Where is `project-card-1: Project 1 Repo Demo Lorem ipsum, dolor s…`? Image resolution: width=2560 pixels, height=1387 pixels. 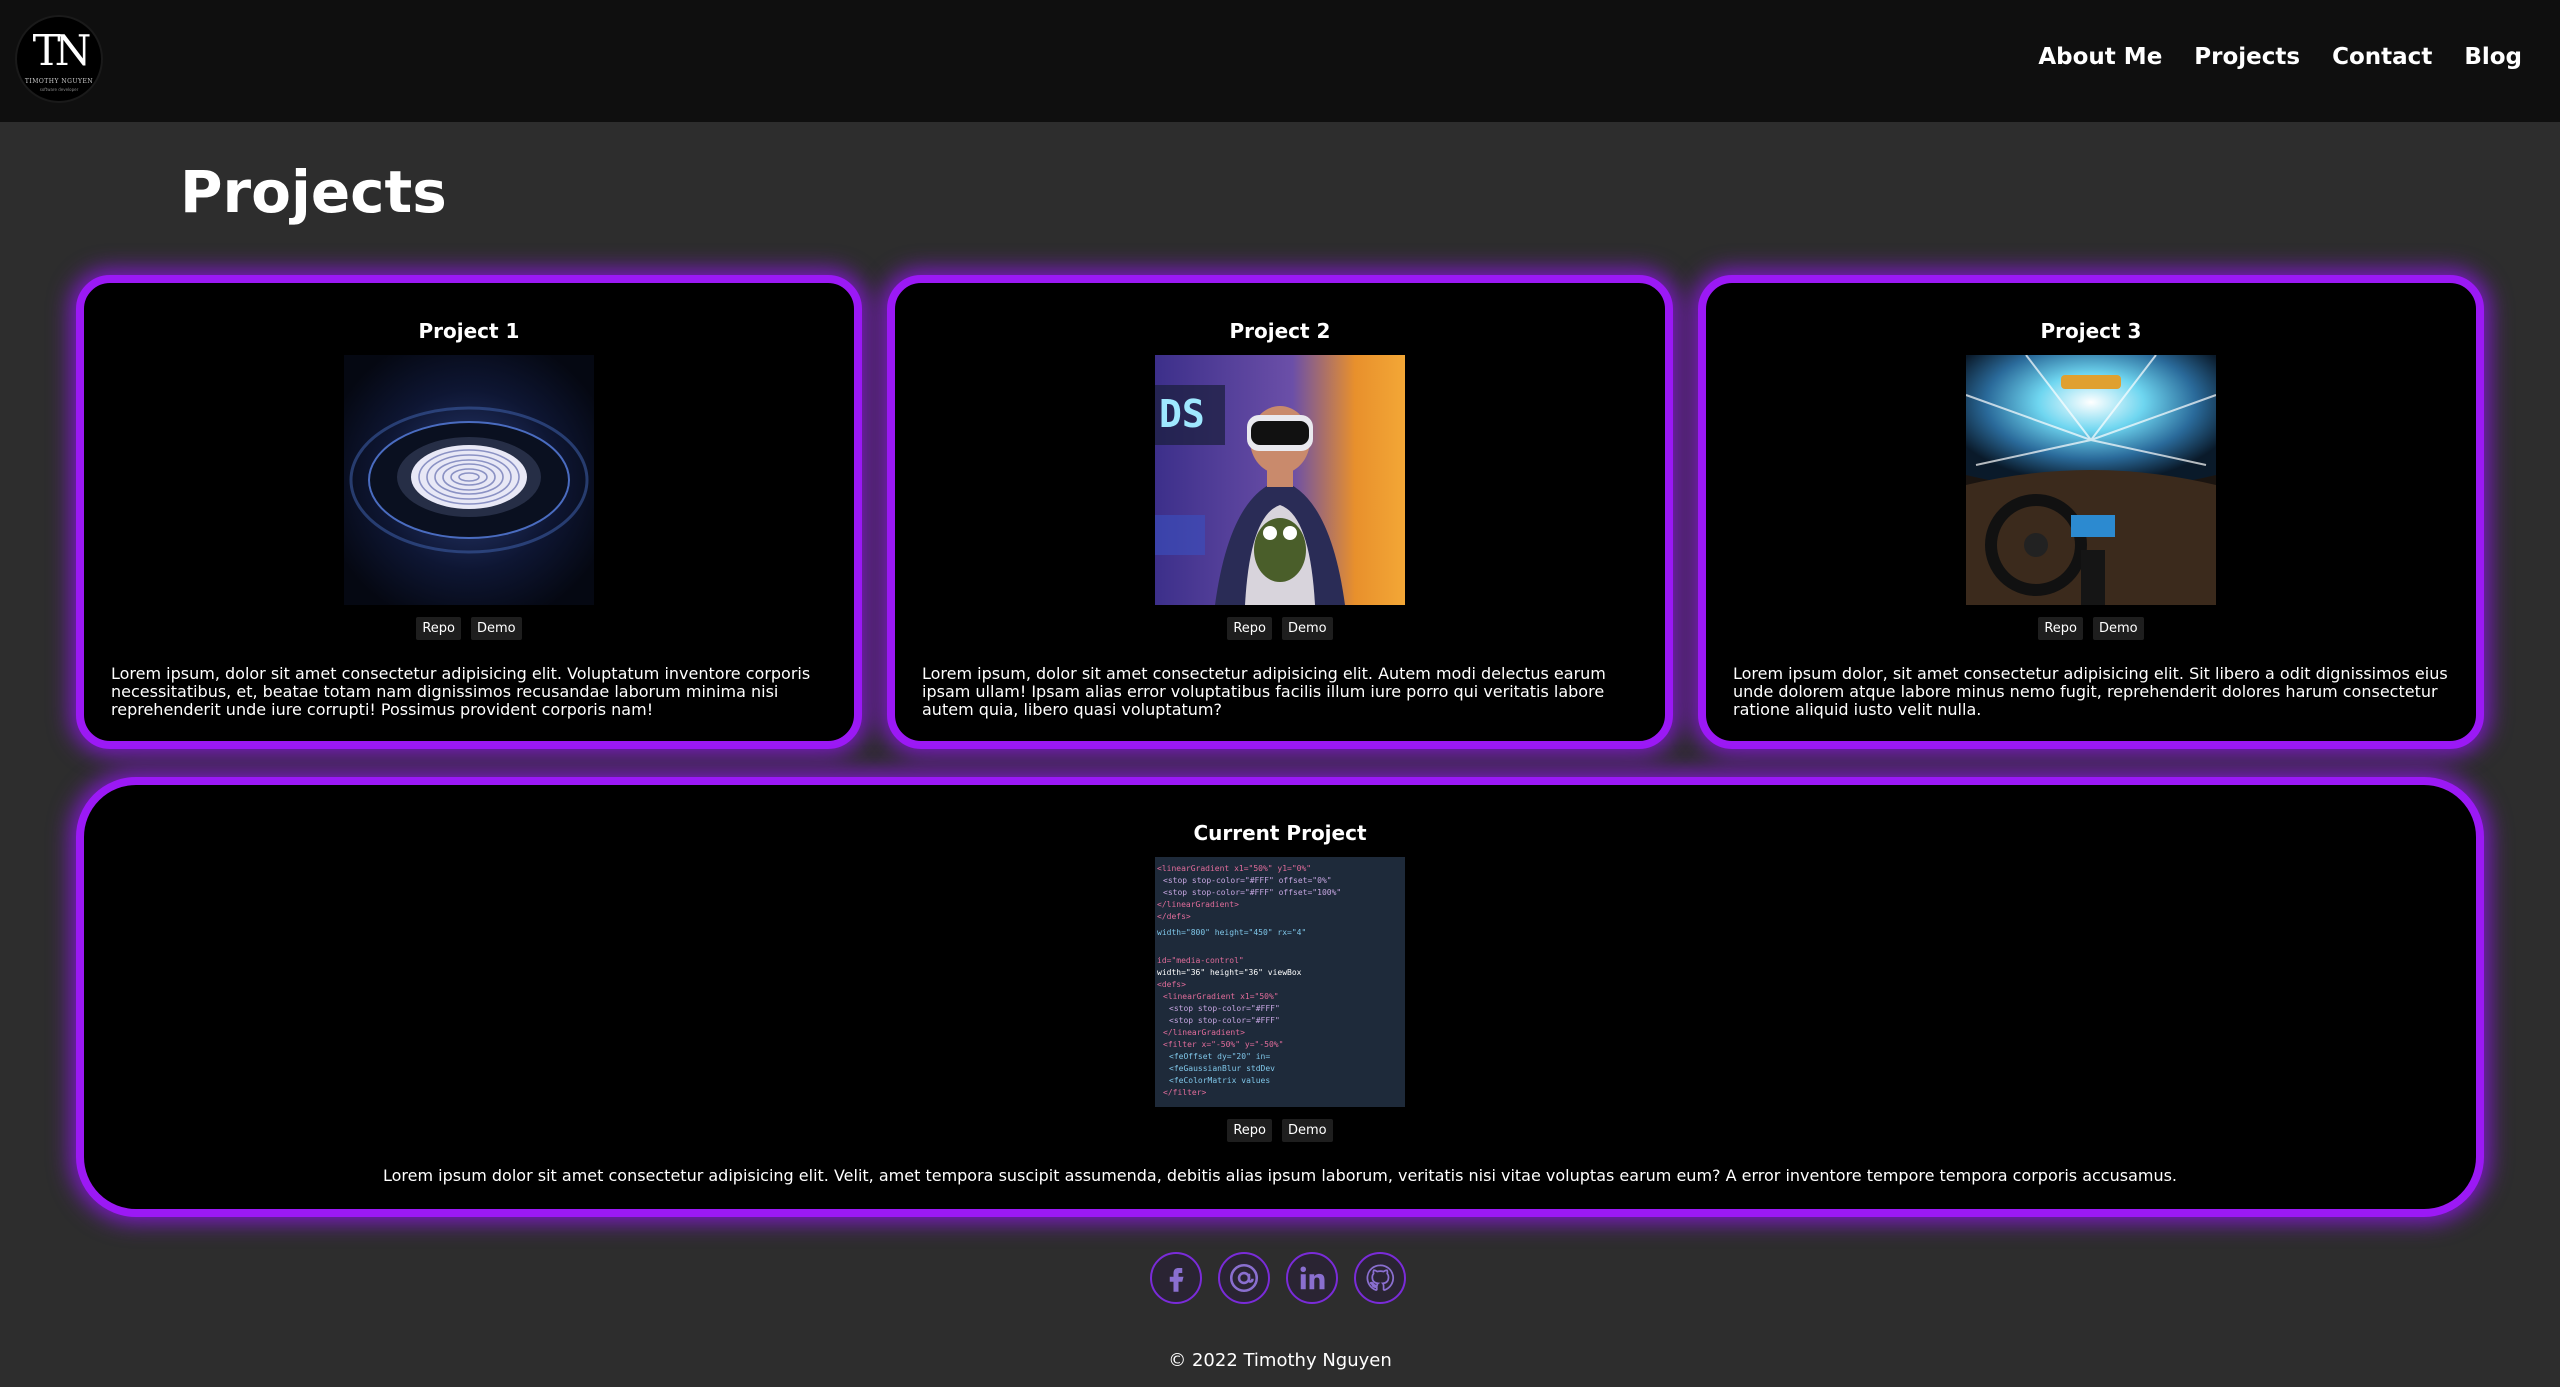
project-card-1: Project 1 Repo Demo Lorem ipsum, dolor s… is located at coordinates (469, 512).